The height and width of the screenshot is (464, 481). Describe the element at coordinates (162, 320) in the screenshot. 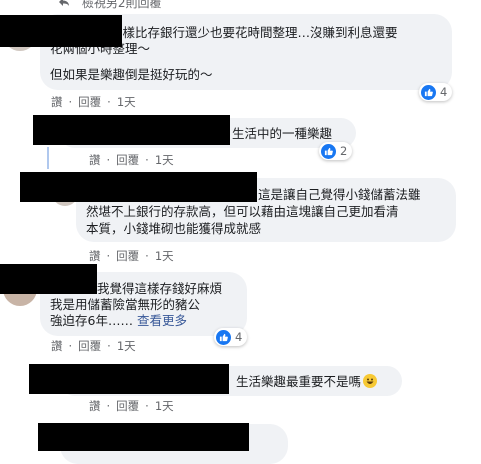

I see `see-more-link: 查看更多` at that location.